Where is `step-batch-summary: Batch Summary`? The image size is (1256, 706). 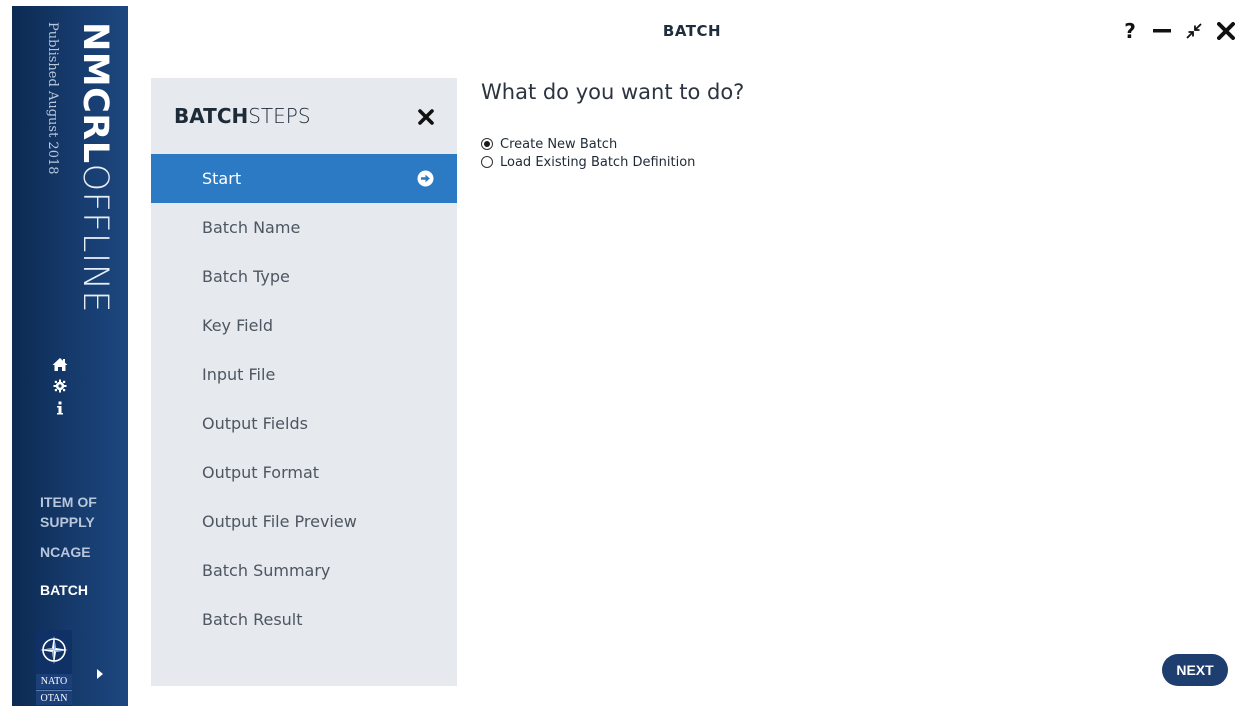 step-batch-summary: Batch Summary is located at coordinates (304, 570).